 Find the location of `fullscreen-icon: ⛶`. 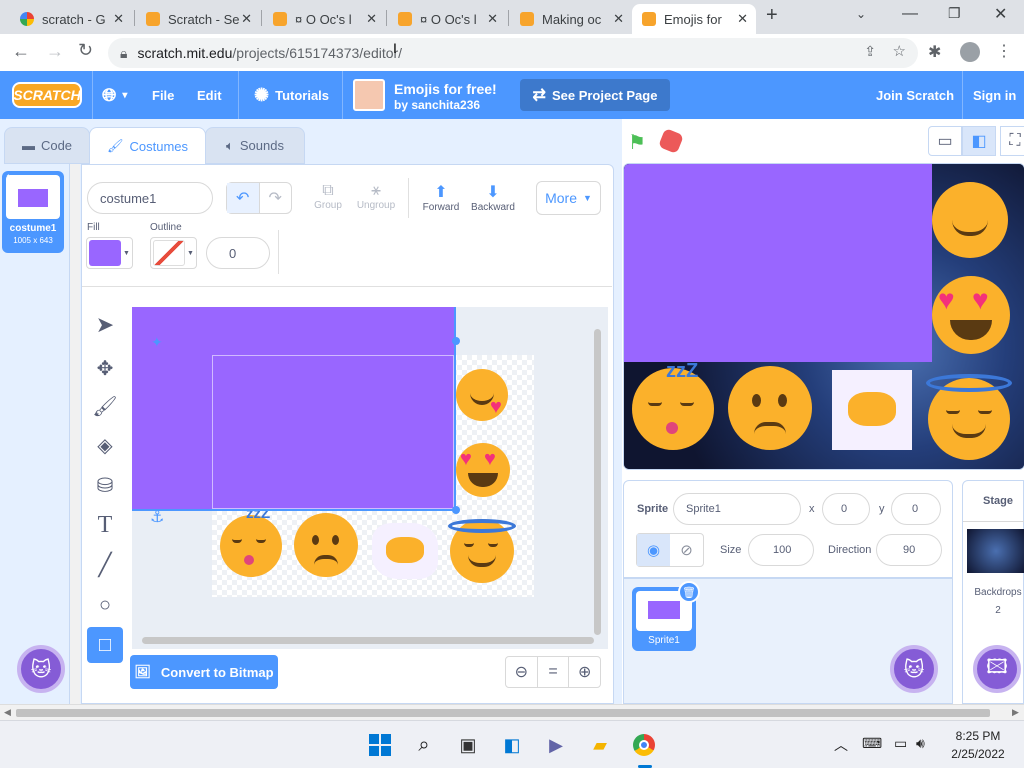

fullscreen-icon: ⛶ is located at coordinates (1012, 141).